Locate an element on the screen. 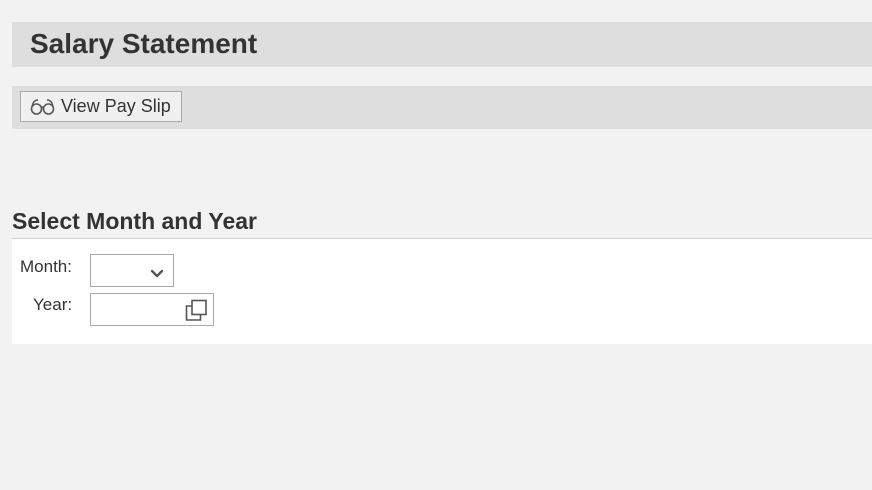  year-field is located at coordinates (152, 309).